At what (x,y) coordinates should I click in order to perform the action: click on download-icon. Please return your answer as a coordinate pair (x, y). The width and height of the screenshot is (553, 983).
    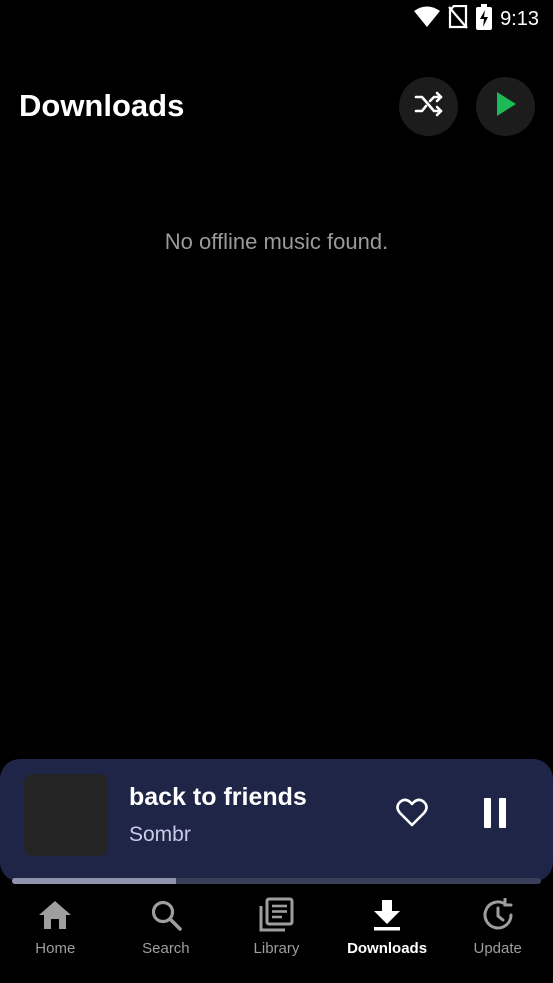
    Looking at the image, I should click on (387, 915).